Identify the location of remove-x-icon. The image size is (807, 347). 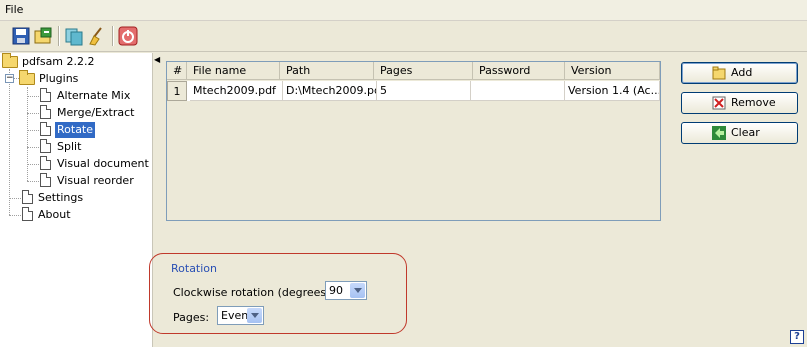
(719, 103).